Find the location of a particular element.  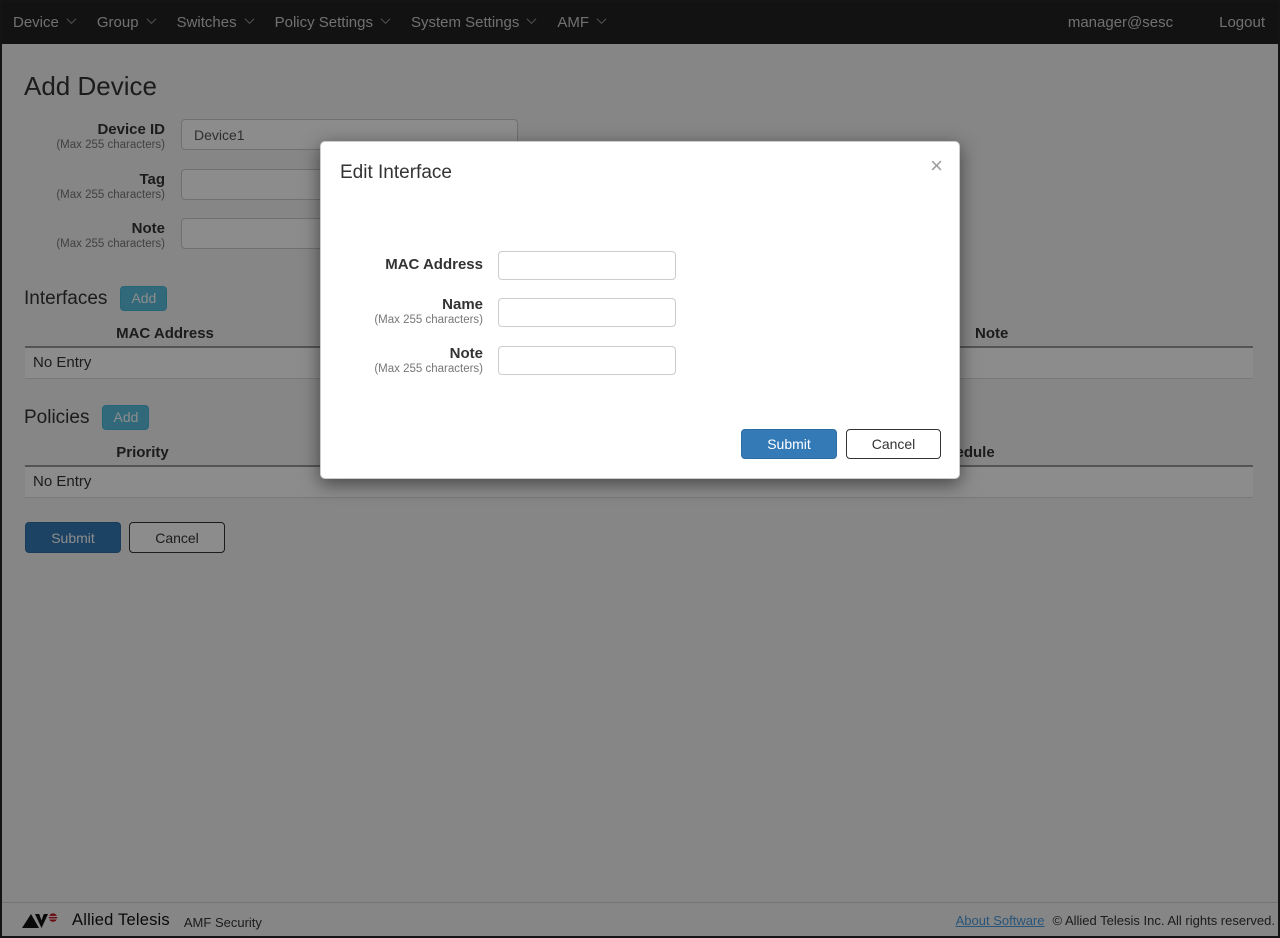

modal-title: Edit Interface is located at coordinates (396, 172).